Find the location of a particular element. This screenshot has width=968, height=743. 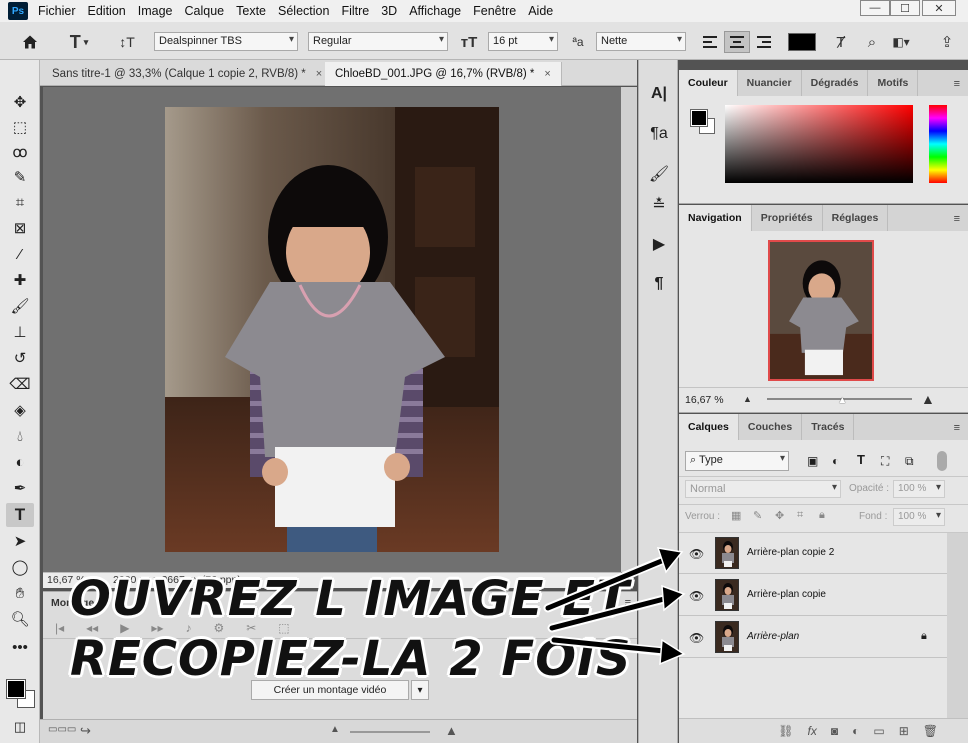

marquee-tool-icon: ⬚ is located at coordinates (20, 127).